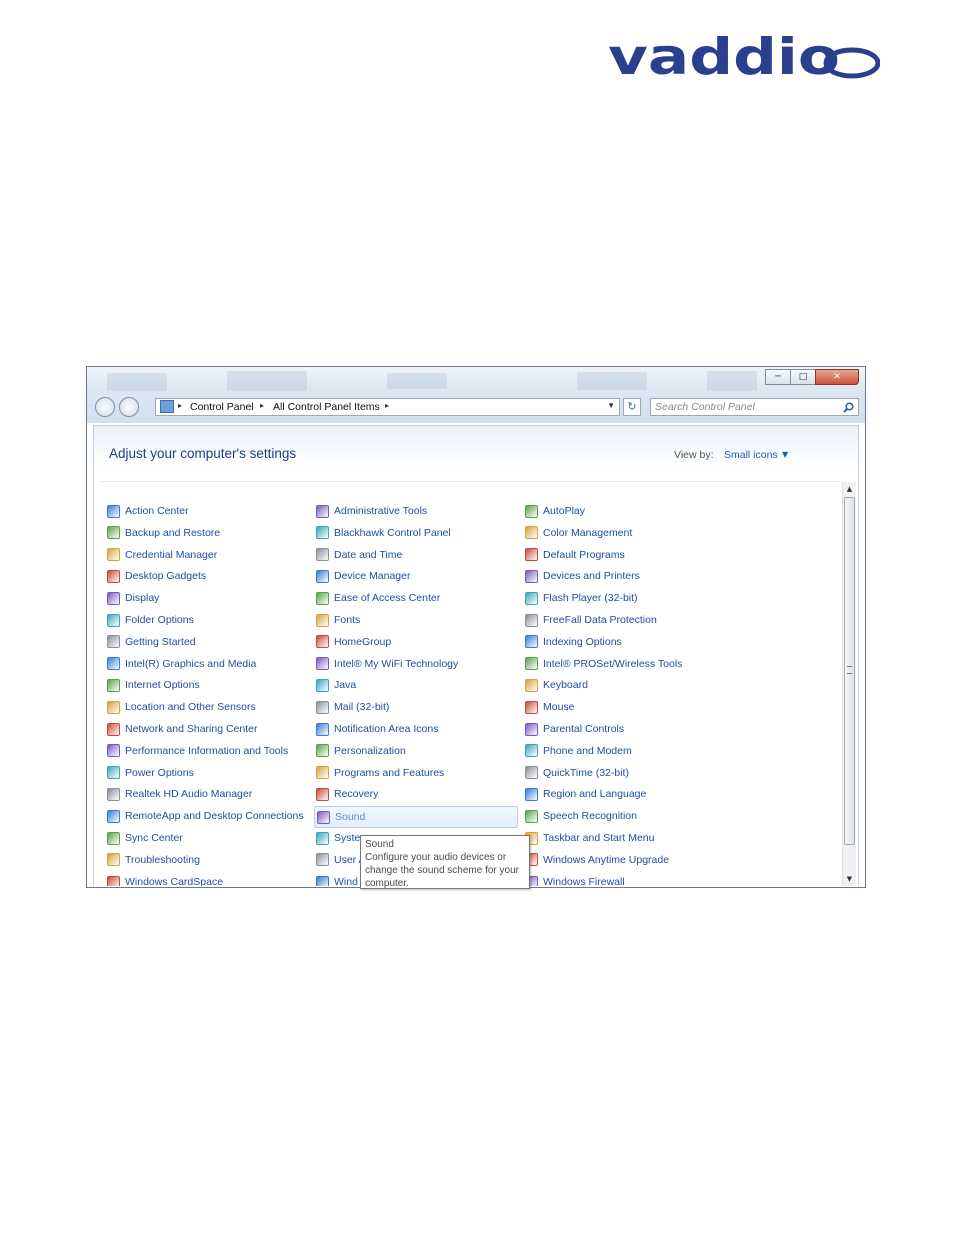 This screenshot has height=1235, width=954. What do you see at coordinates (181, 664) in the screenshot?
I see `control-panel-item: Intel(R) Graphics and Media` at bounding box center [181, 664].